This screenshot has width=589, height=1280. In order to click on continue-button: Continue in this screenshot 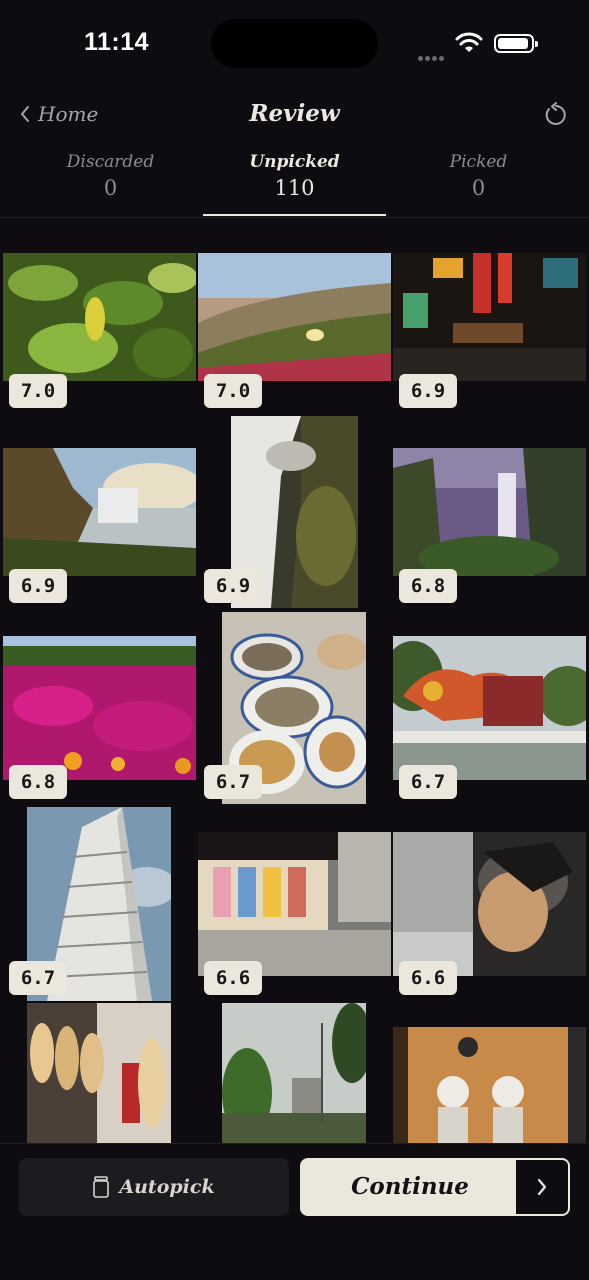, I will do `click(435, 1187)`.